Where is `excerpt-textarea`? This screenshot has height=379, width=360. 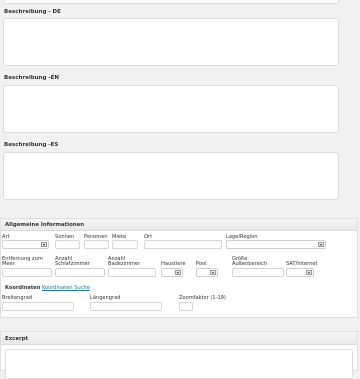
excerpt-textarea is located at coordinates (179, 364).